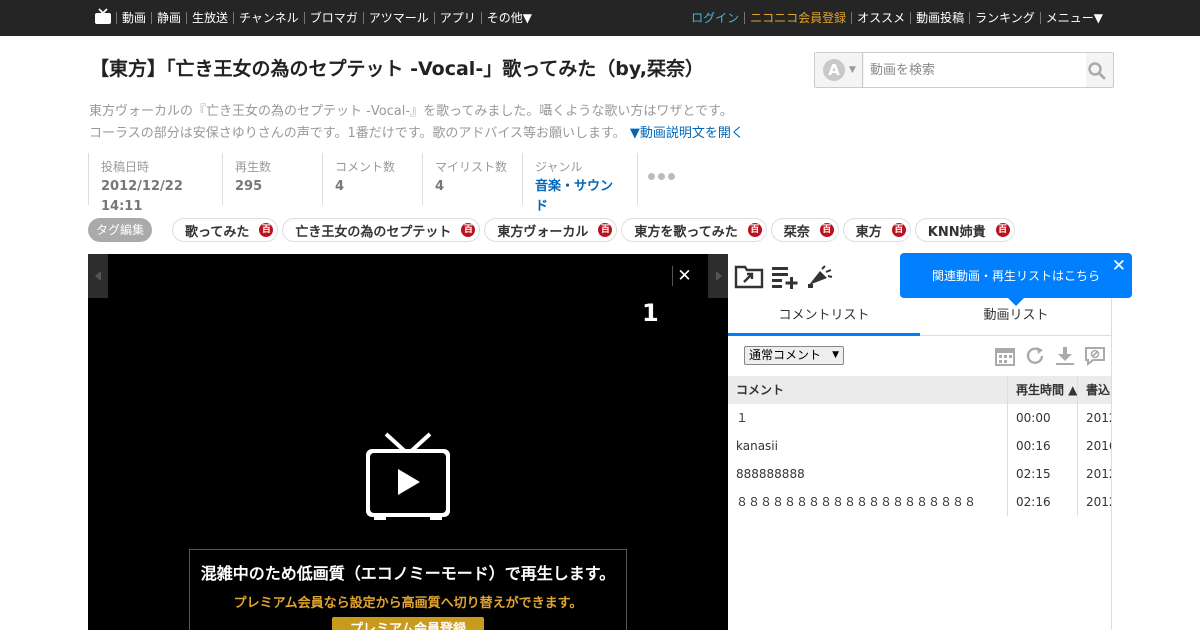  Describe the element at coordinates (715, 18) in the screenshot. I see `login-link: ログイン` at that location.